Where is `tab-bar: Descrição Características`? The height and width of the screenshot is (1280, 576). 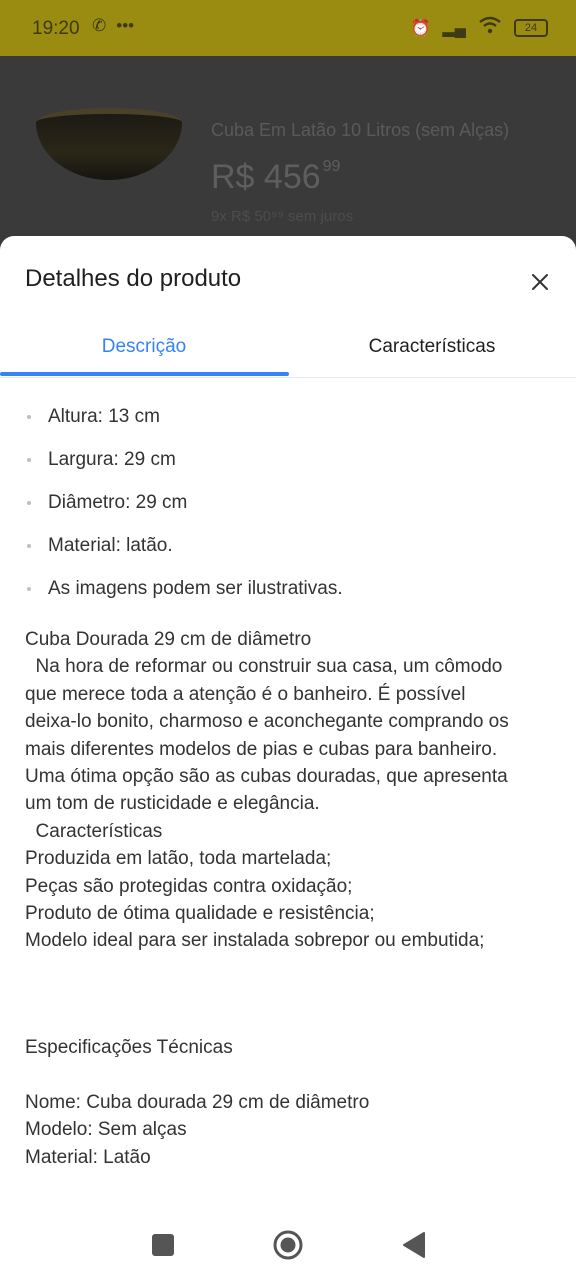
tab-bar: Descrição Características is located at coordinates (288, 347).